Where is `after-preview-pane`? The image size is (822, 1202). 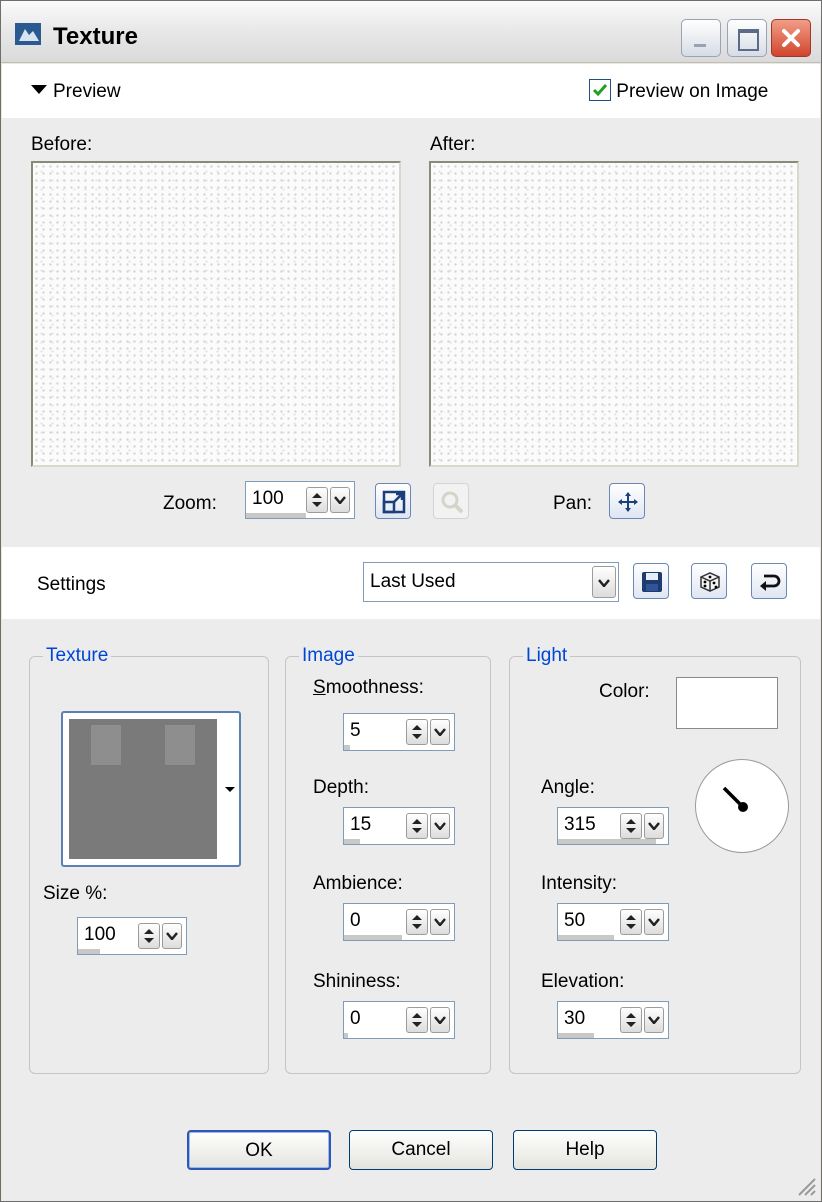
after-preview-pane is located at coordinates (614, 314).